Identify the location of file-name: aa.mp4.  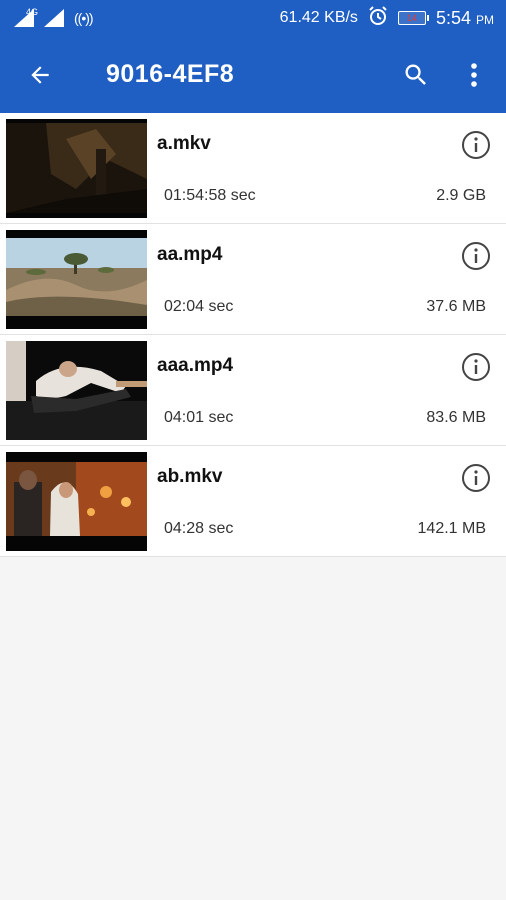
(190, 254).